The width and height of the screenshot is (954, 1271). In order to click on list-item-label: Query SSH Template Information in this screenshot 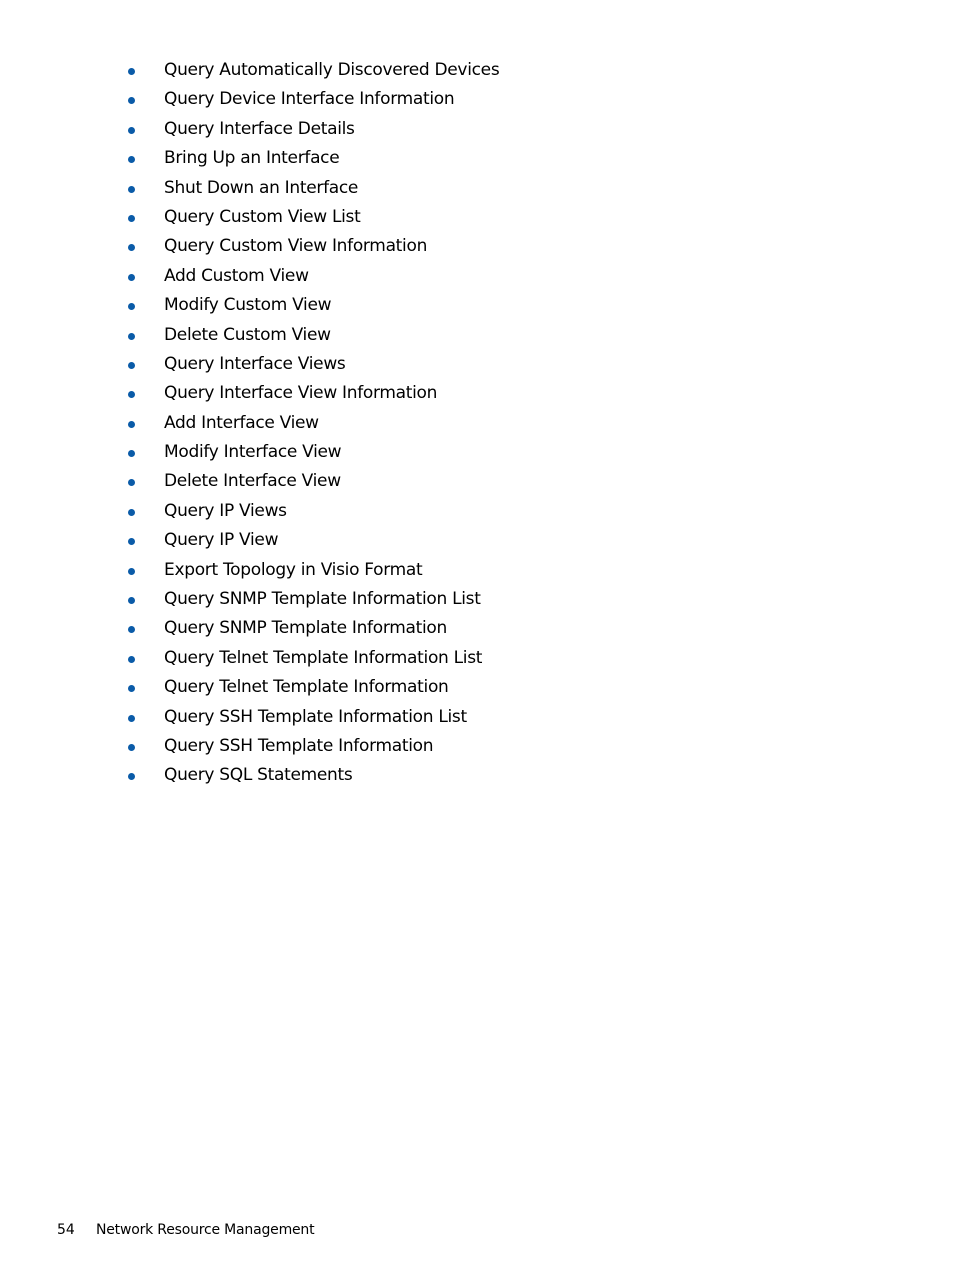, I will do `click(299, 745)`.